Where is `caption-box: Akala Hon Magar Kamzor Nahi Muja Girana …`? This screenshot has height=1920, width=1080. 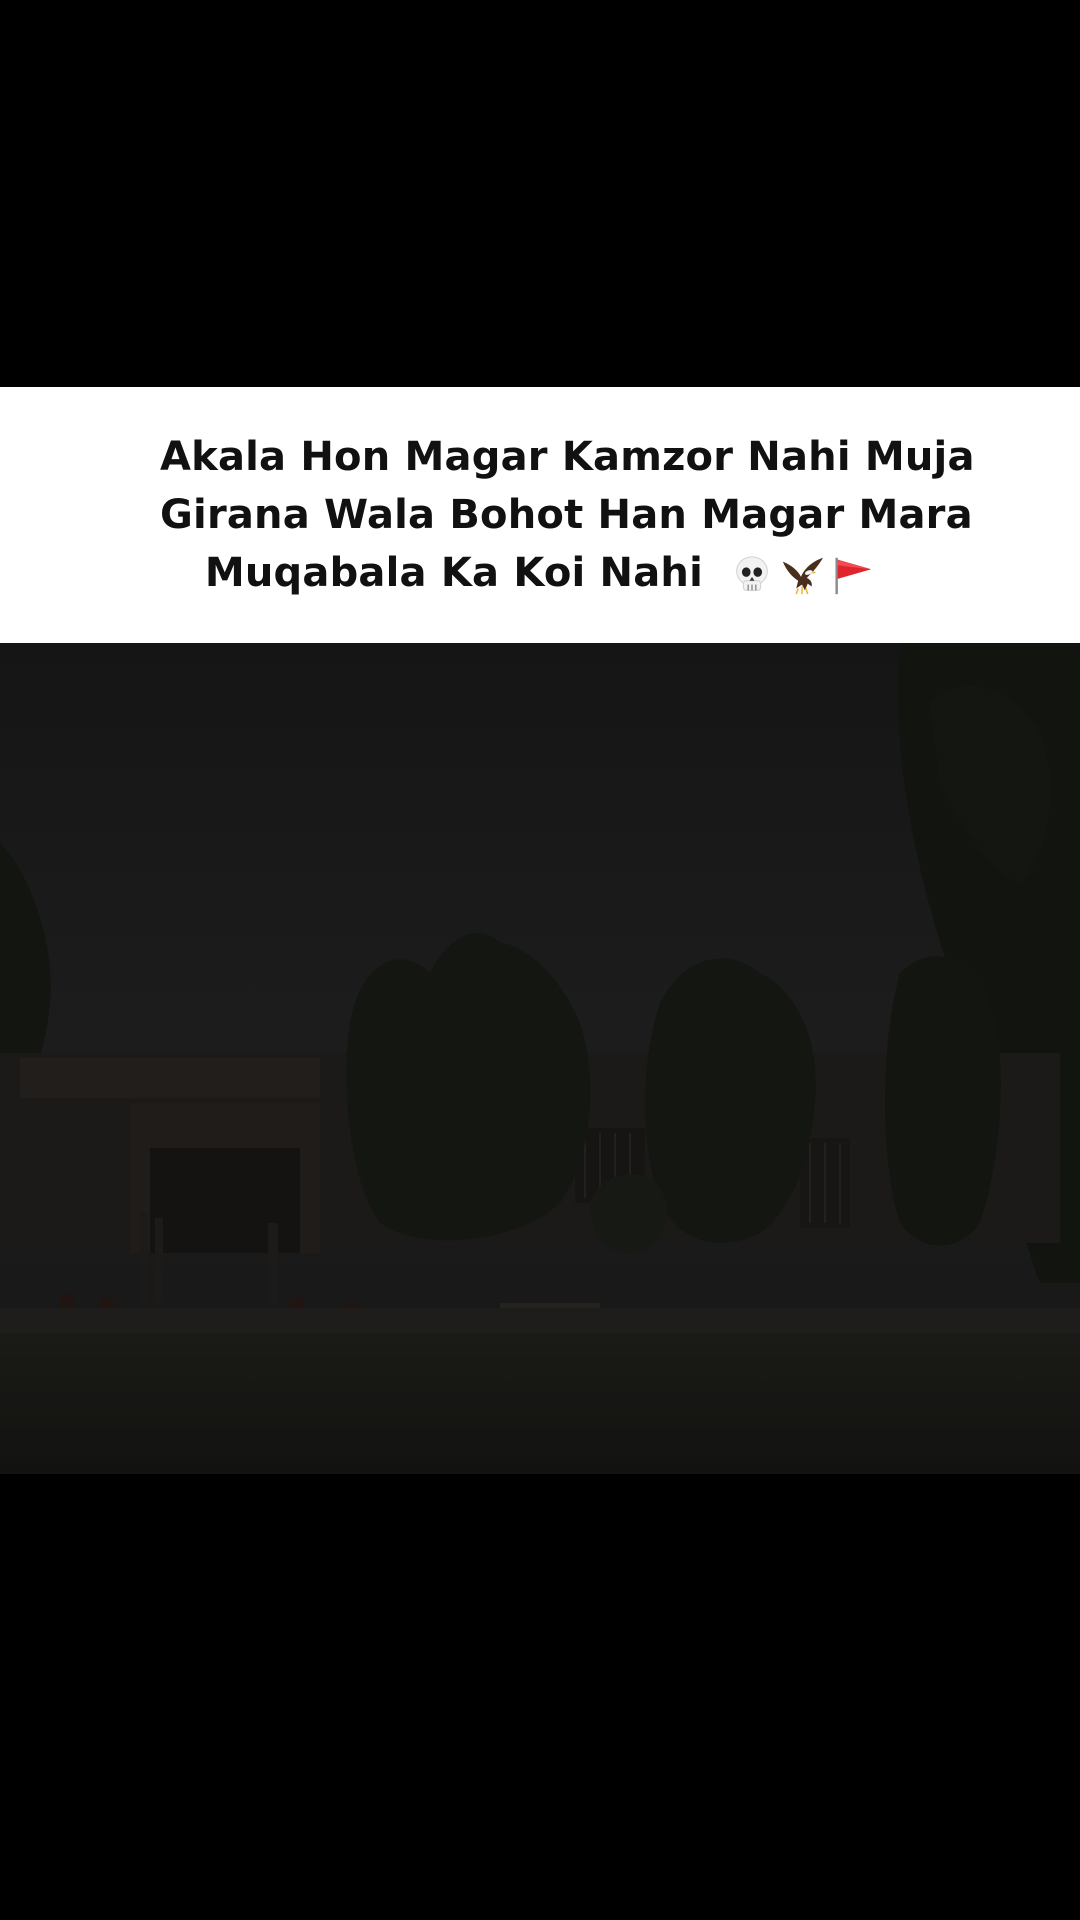 caption-box: Akala Hon Magar Kamzor Nahi Muja Girana … is located at coordinates (540, 515).